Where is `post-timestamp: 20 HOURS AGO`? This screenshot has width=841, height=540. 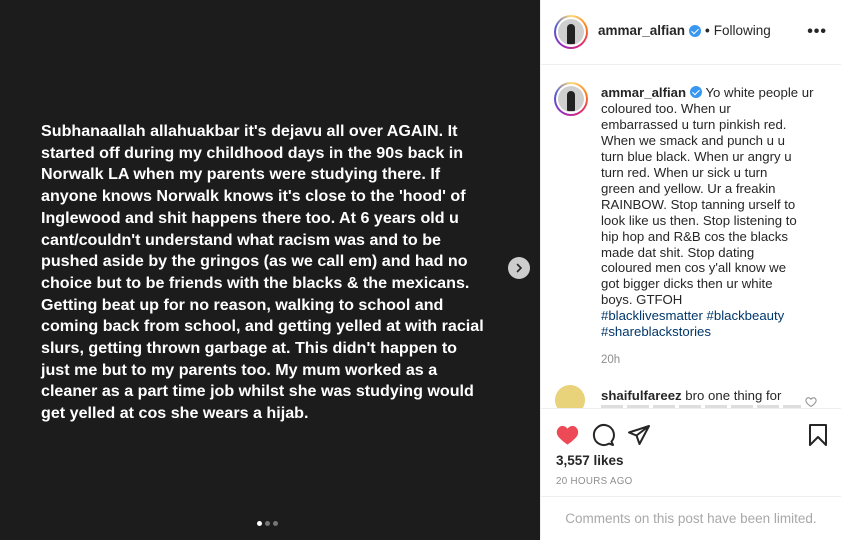 post-timestamp: 20 HOURS AGO is located at coordinates (594, 481).